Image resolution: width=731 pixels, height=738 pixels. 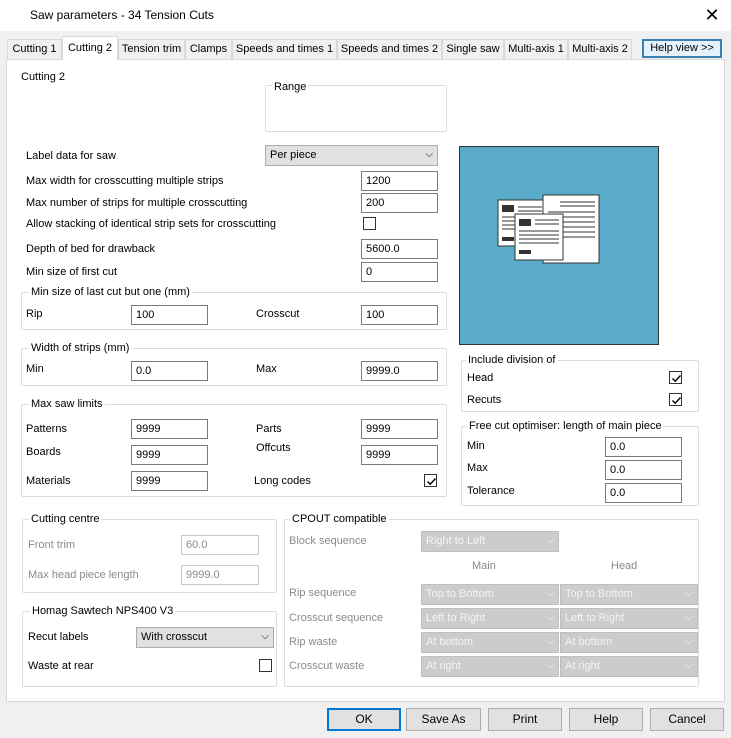 What do you see at coordinates (208, 49) in the screenshot?
I see `tab-clamps: Clamps` at bounding box center [208, 49].